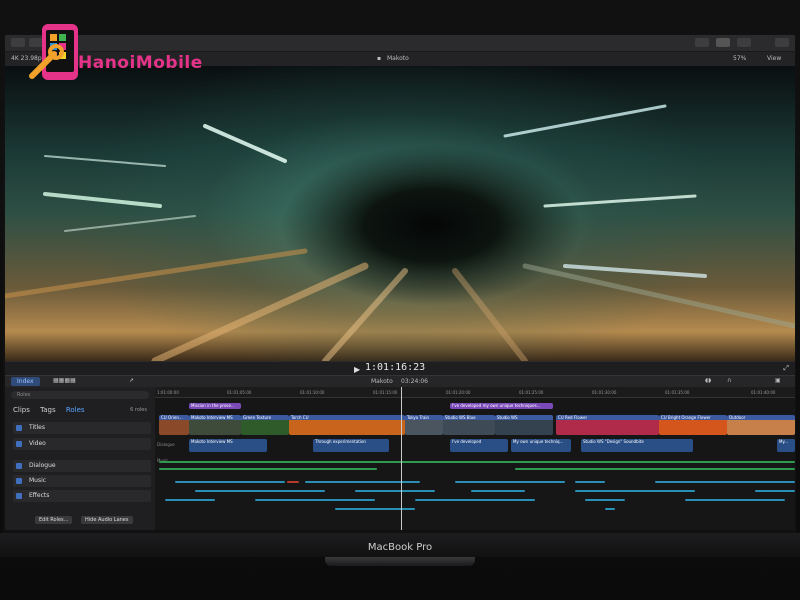 The image size is (800, 600). Describe the element at coordinates (702, 42) in the screenshot. I see `browser-toggle-button` at that location.